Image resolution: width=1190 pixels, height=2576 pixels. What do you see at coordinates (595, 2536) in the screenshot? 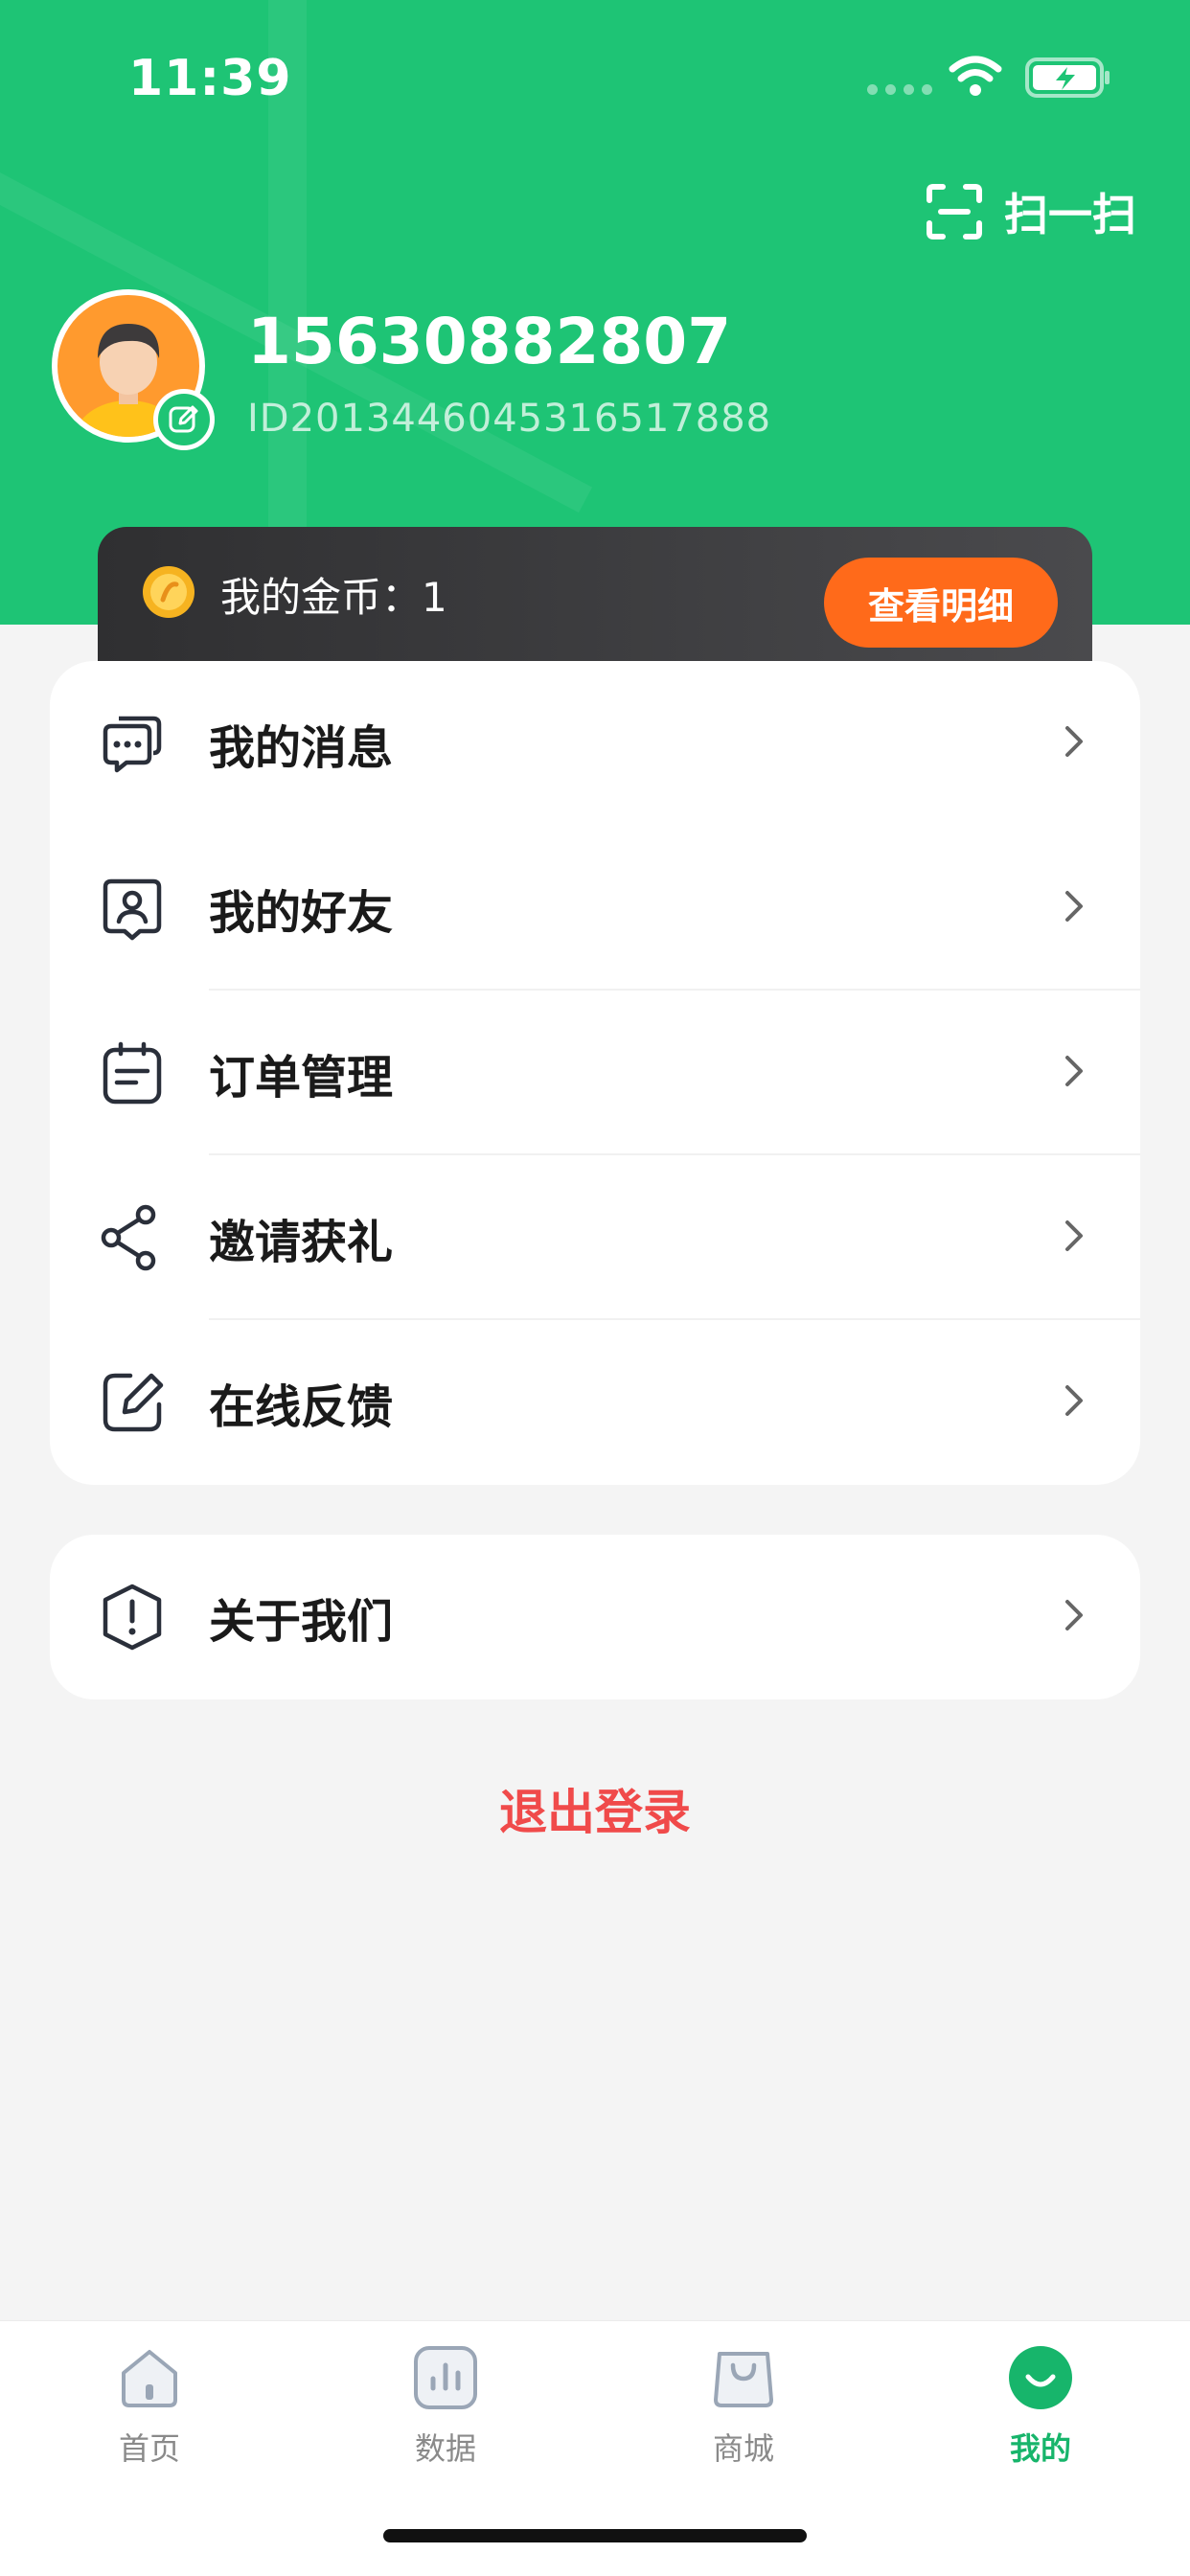
I see `home-indicator` at bounding box center [595, 2536].